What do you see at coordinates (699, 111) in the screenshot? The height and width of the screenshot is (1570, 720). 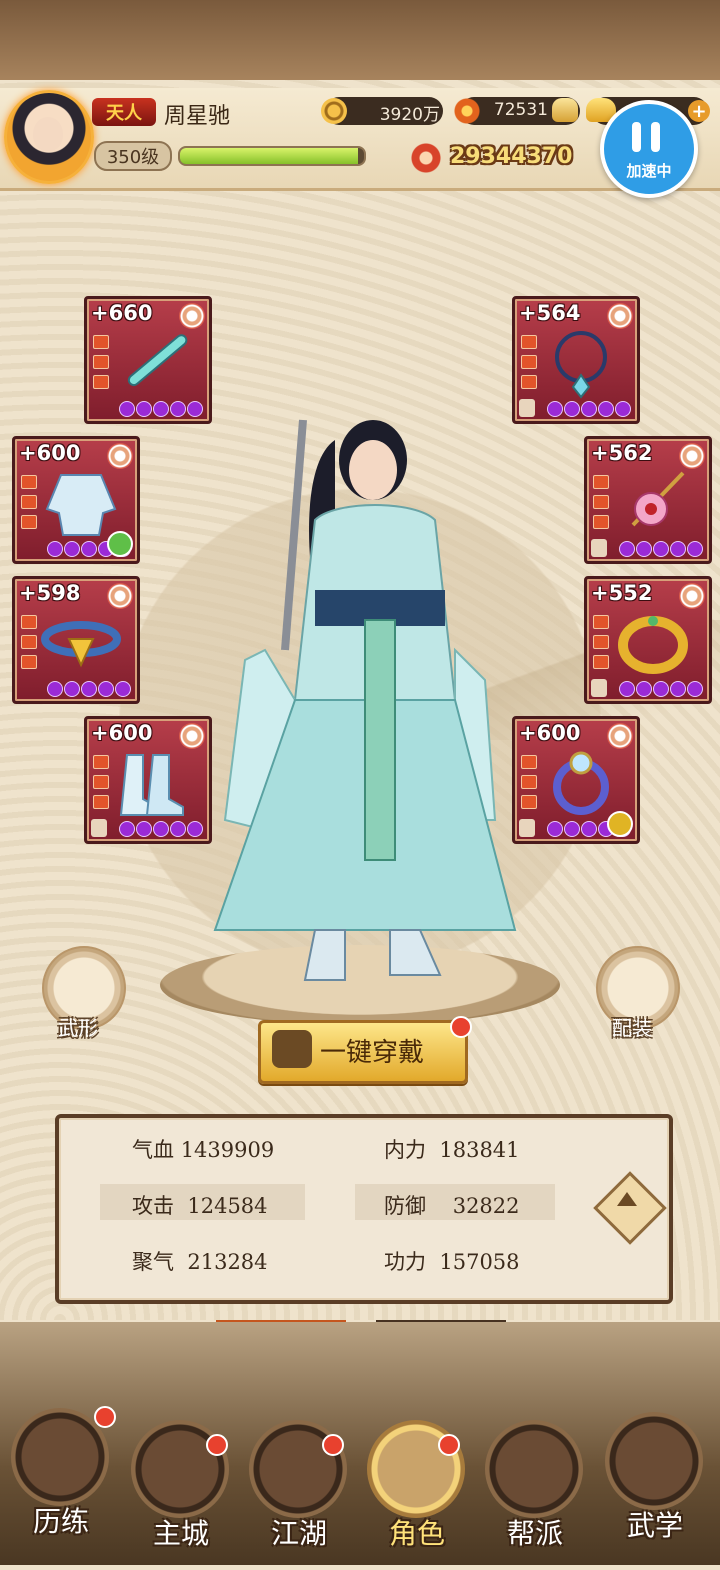 I see `add-gold-icon: +` at bounding box center [699, 111].